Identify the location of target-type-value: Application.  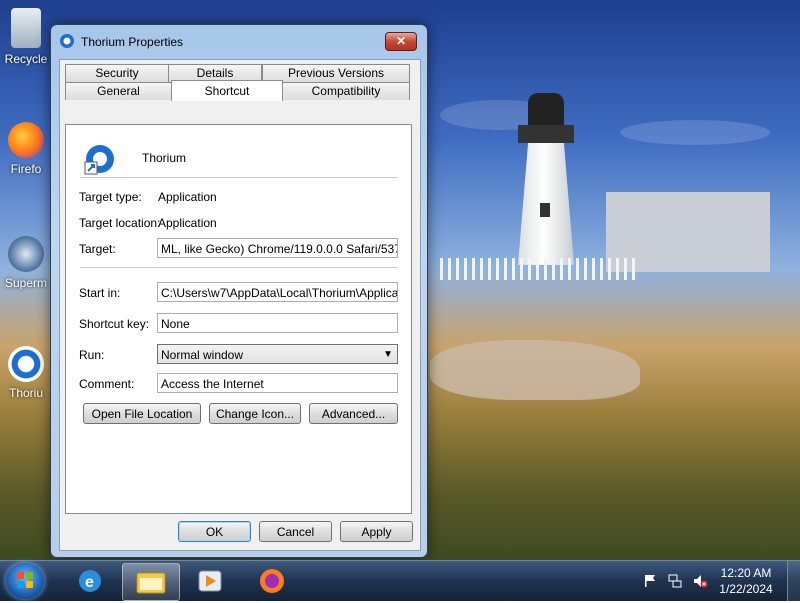
(187, 197).